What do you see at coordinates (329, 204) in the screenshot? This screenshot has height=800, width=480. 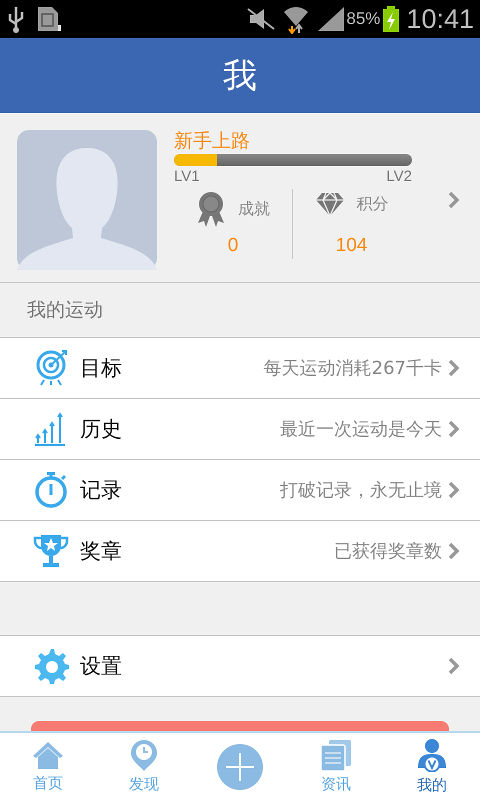 I see `diamond-icon` at bounding box center [329, 204].